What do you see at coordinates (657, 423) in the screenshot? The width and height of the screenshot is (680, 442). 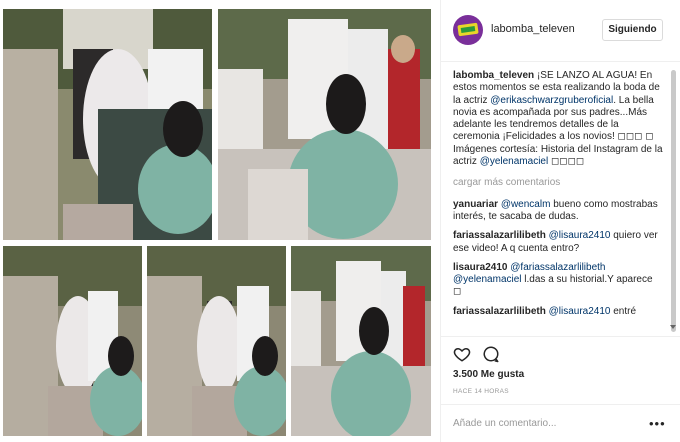 I see `more-options-icon: •••` at bounding box center [657, 423].